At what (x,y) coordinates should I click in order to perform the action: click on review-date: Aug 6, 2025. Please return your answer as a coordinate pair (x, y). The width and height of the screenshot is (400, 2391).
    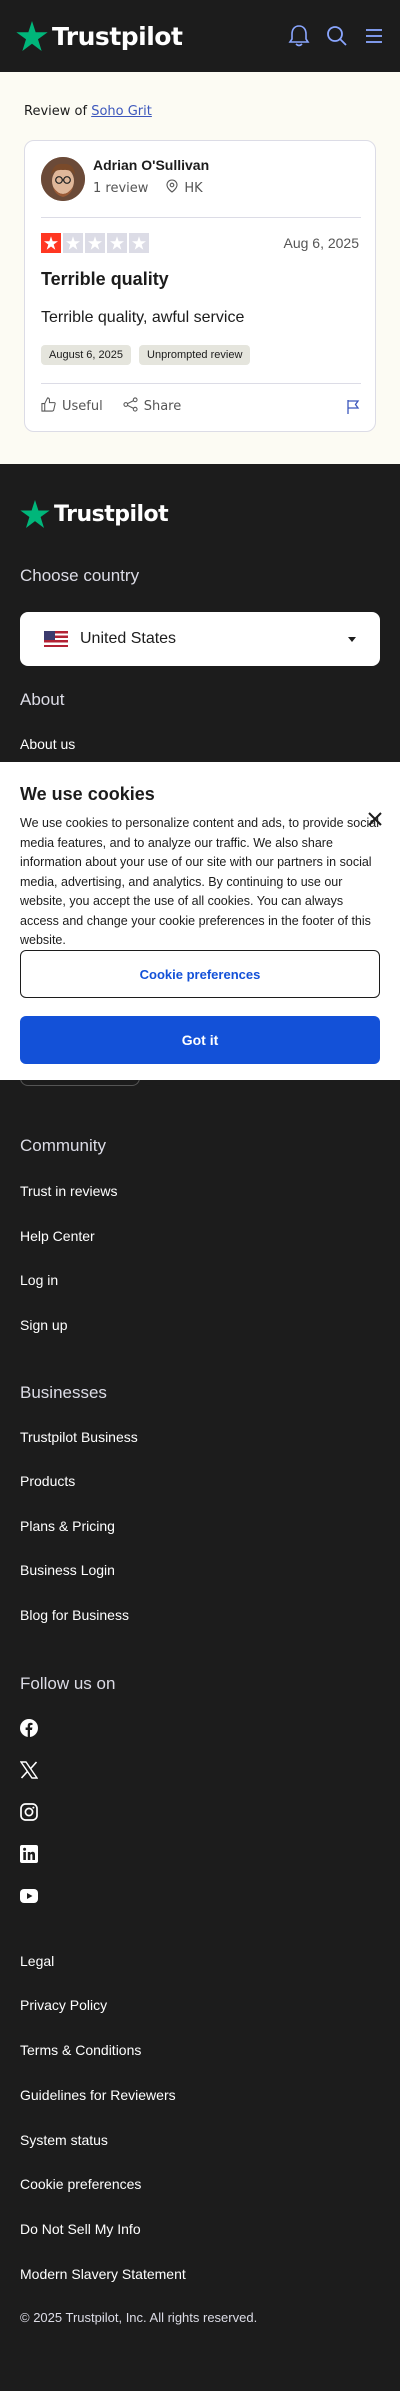
    Looking at the image, I should click on (321, 243).